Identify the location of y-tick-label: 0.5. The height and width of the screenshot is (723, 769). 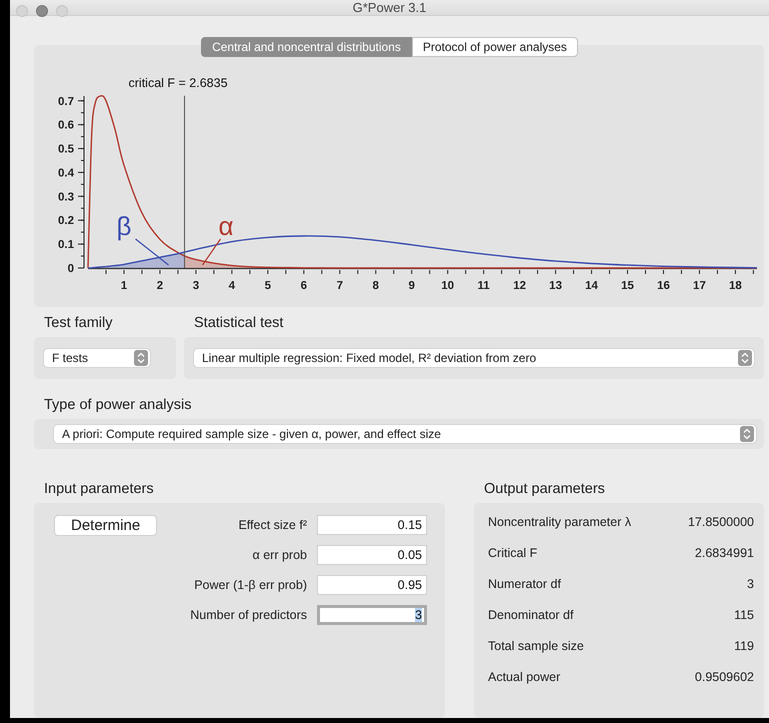
(66, 150).